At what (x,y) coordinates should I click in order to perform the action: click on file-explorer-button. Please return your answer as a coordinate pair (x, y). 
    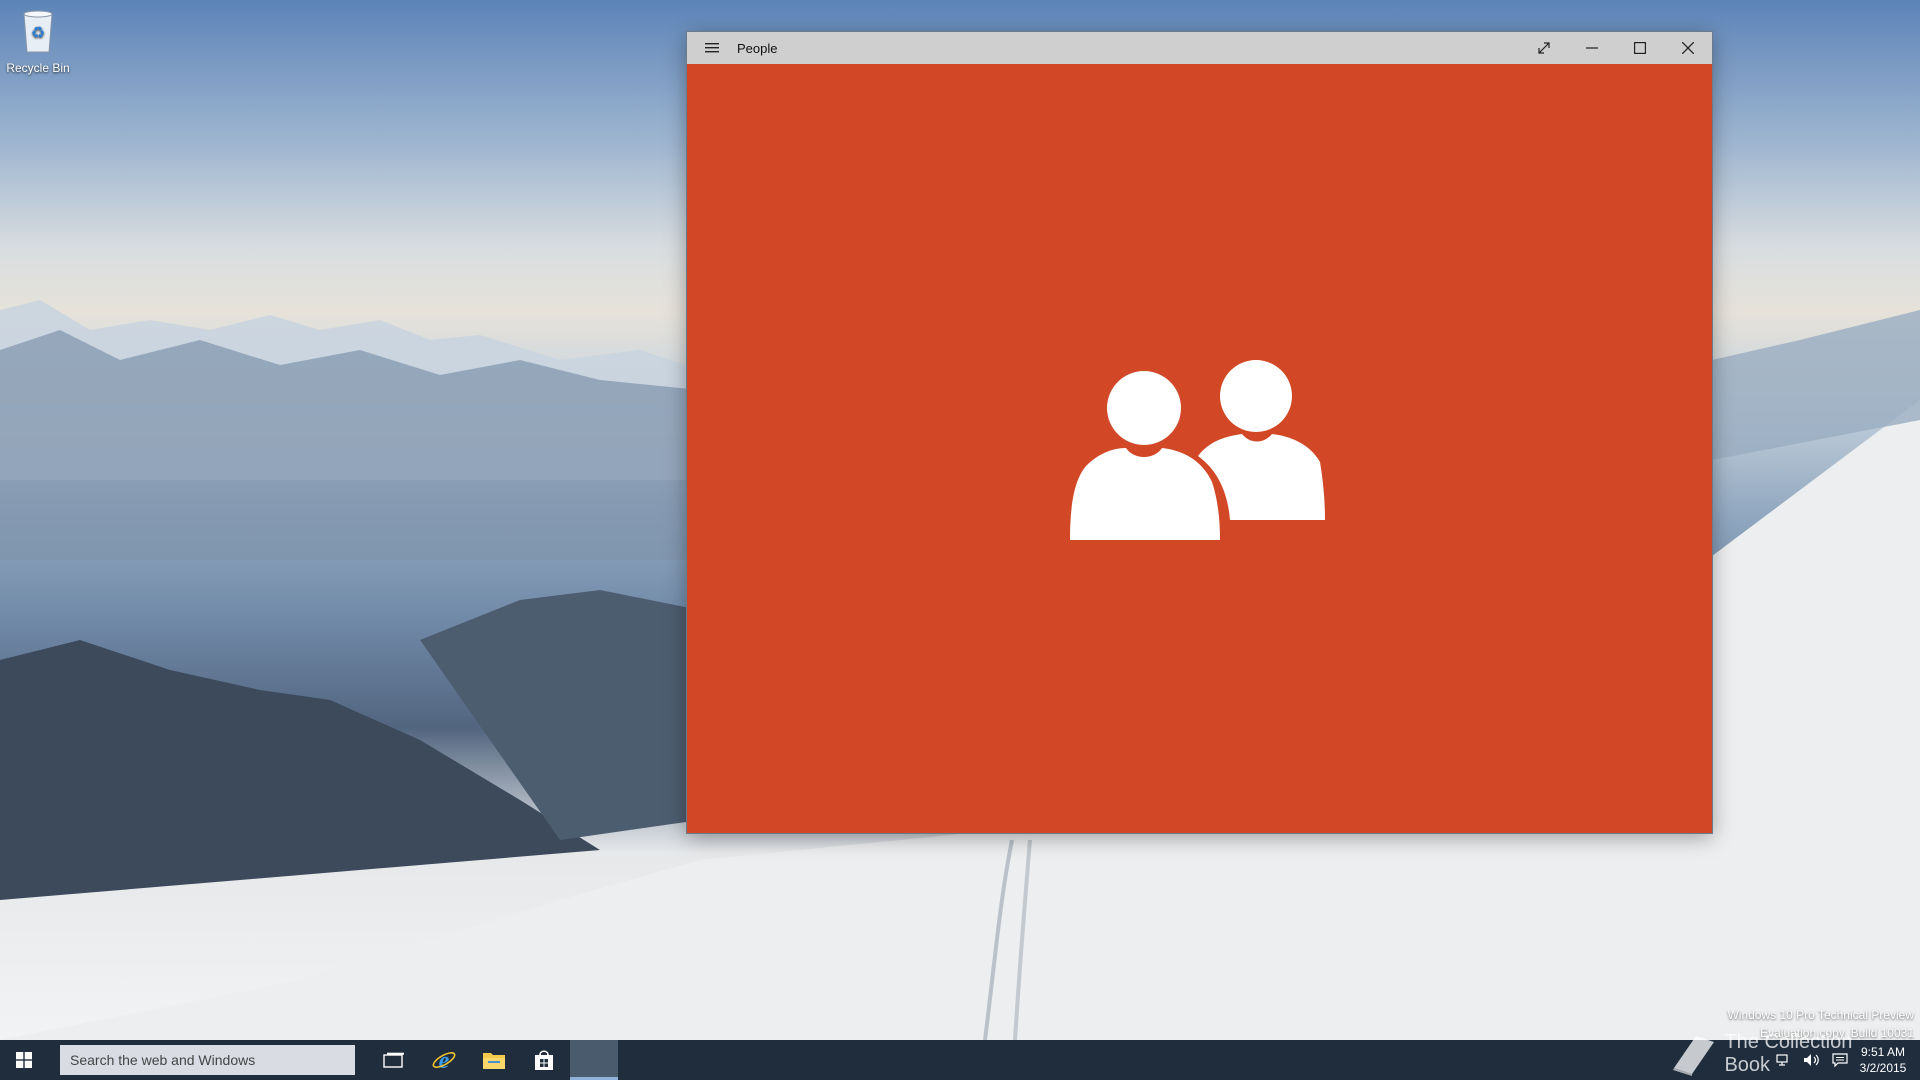
    Looking at the image, I should click on (494, 1060).